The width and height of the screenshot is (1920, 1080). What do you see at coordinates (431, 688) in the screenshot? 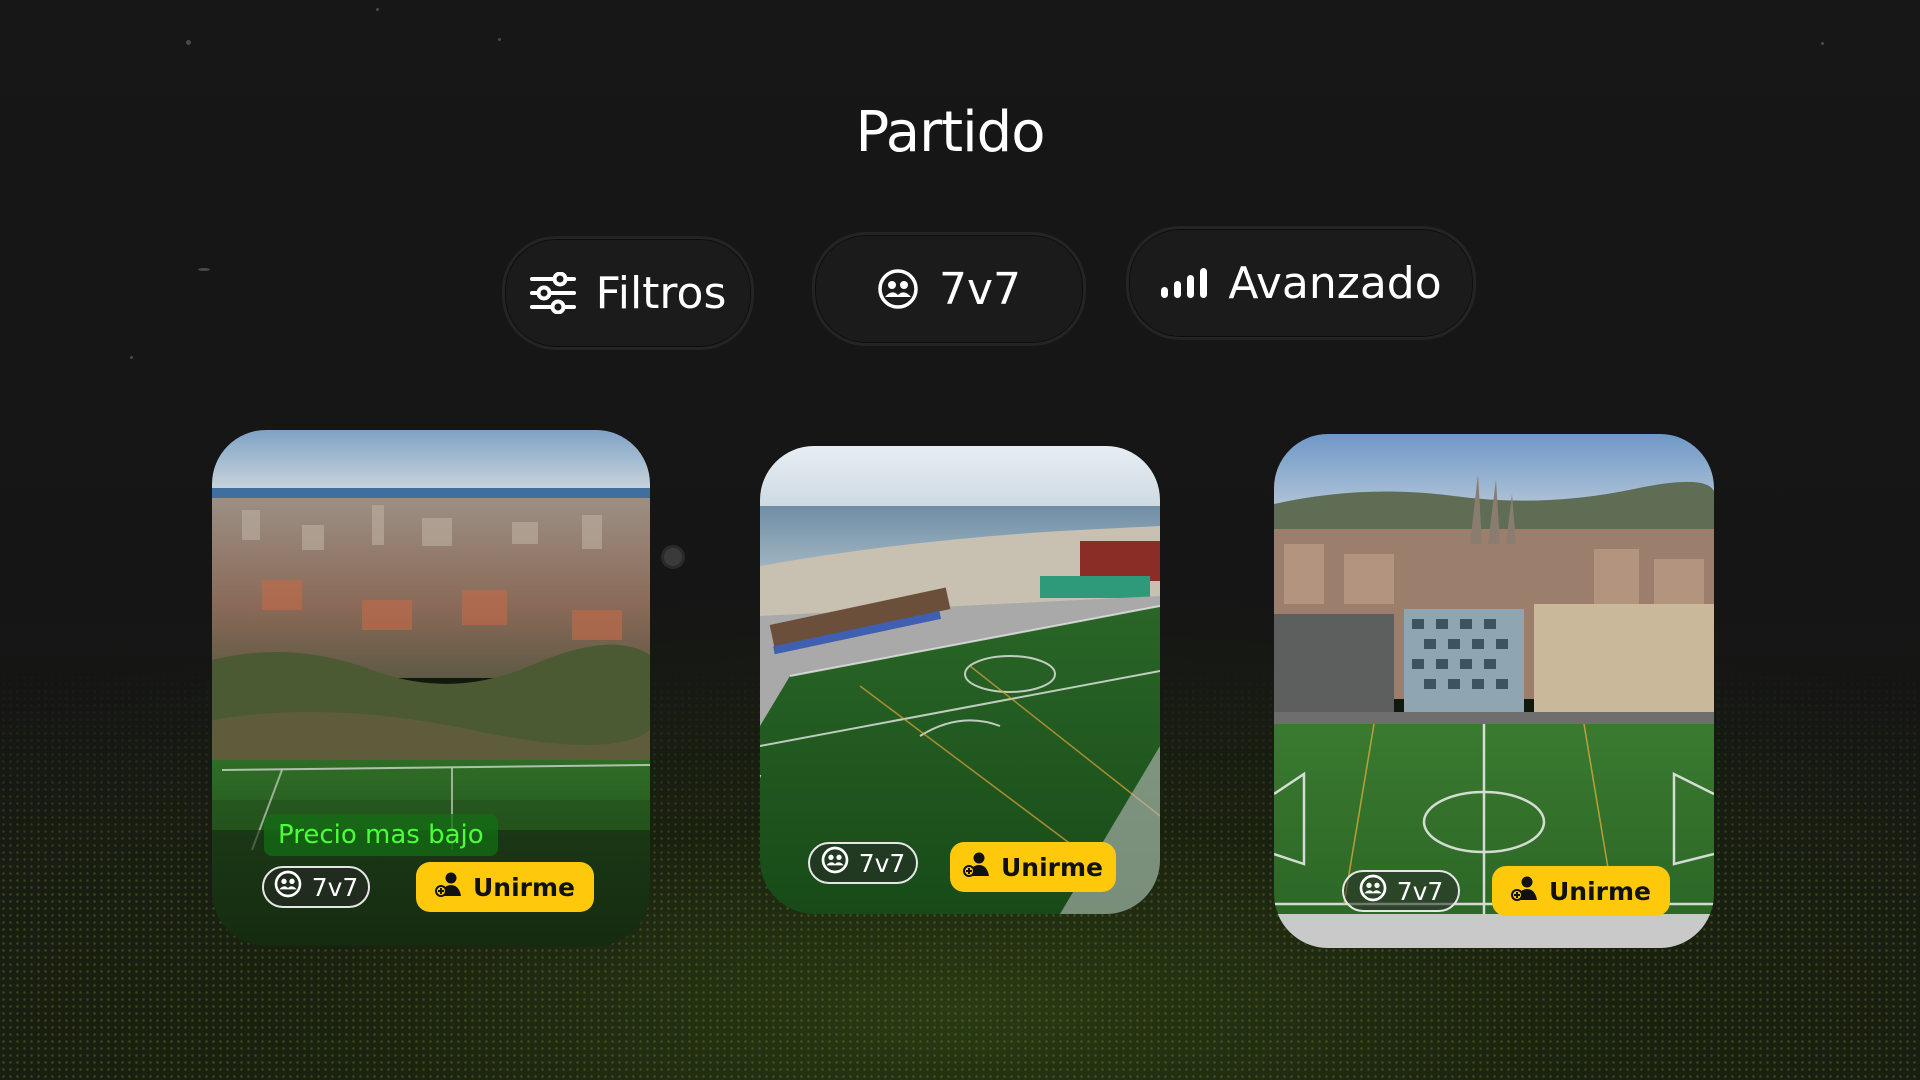
I see `match-card: Precio mas bajo 7v7 Unirme` at bounding box center [431, 688].